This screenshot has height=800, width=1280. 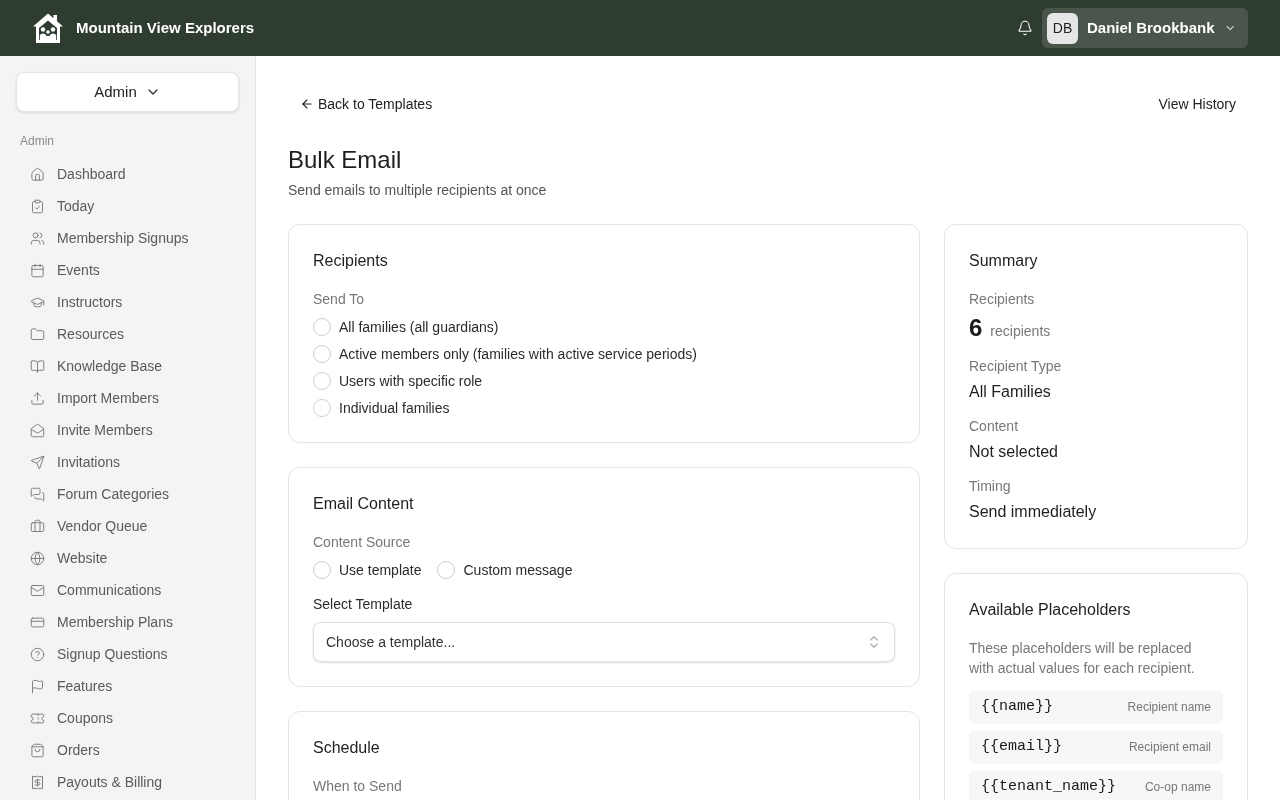 I want to click on ticket-icon, so click(x=37, y=718).